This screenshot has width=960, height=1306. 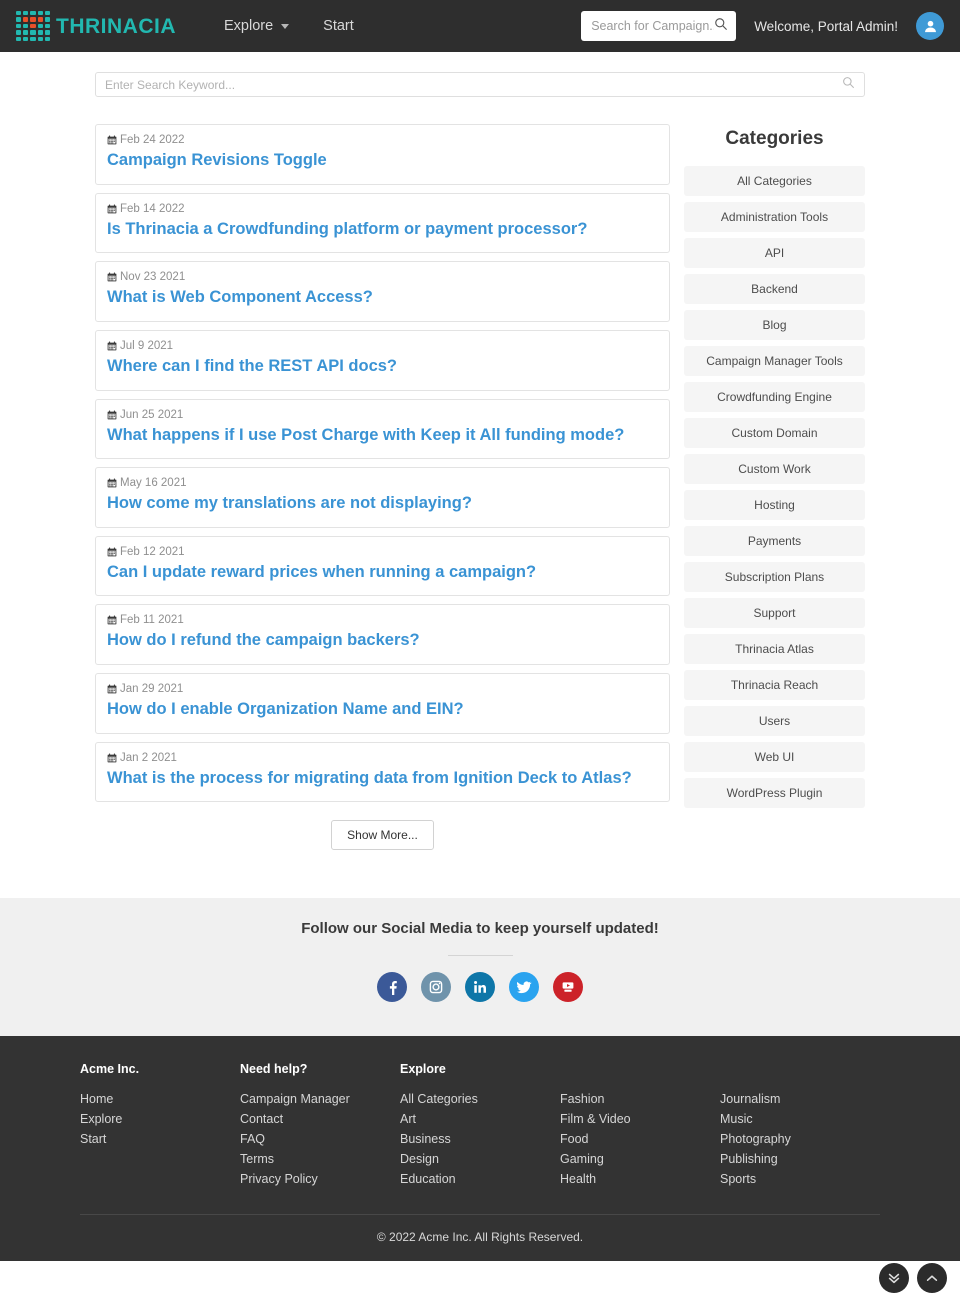 I want to click on category-item: Crowdfunding Engine, so click(x=774, y=397).